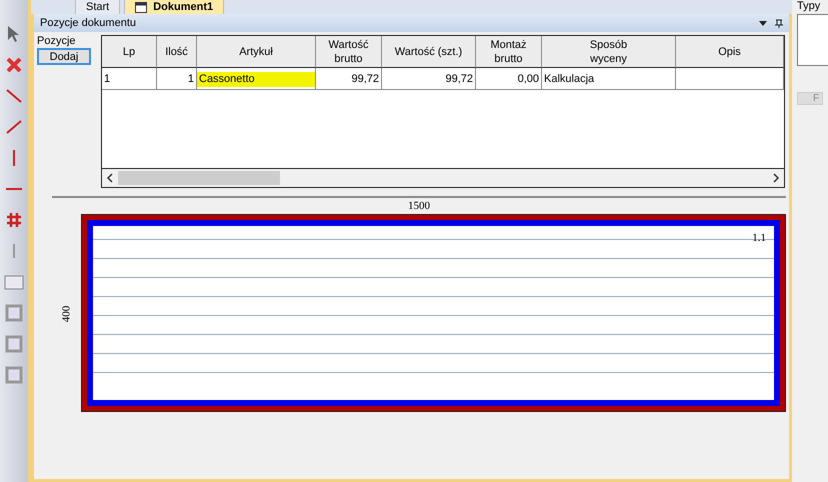 This screenshot has width=828, height=482. I want to click on add-button: Dodaj, so click(64, 56).